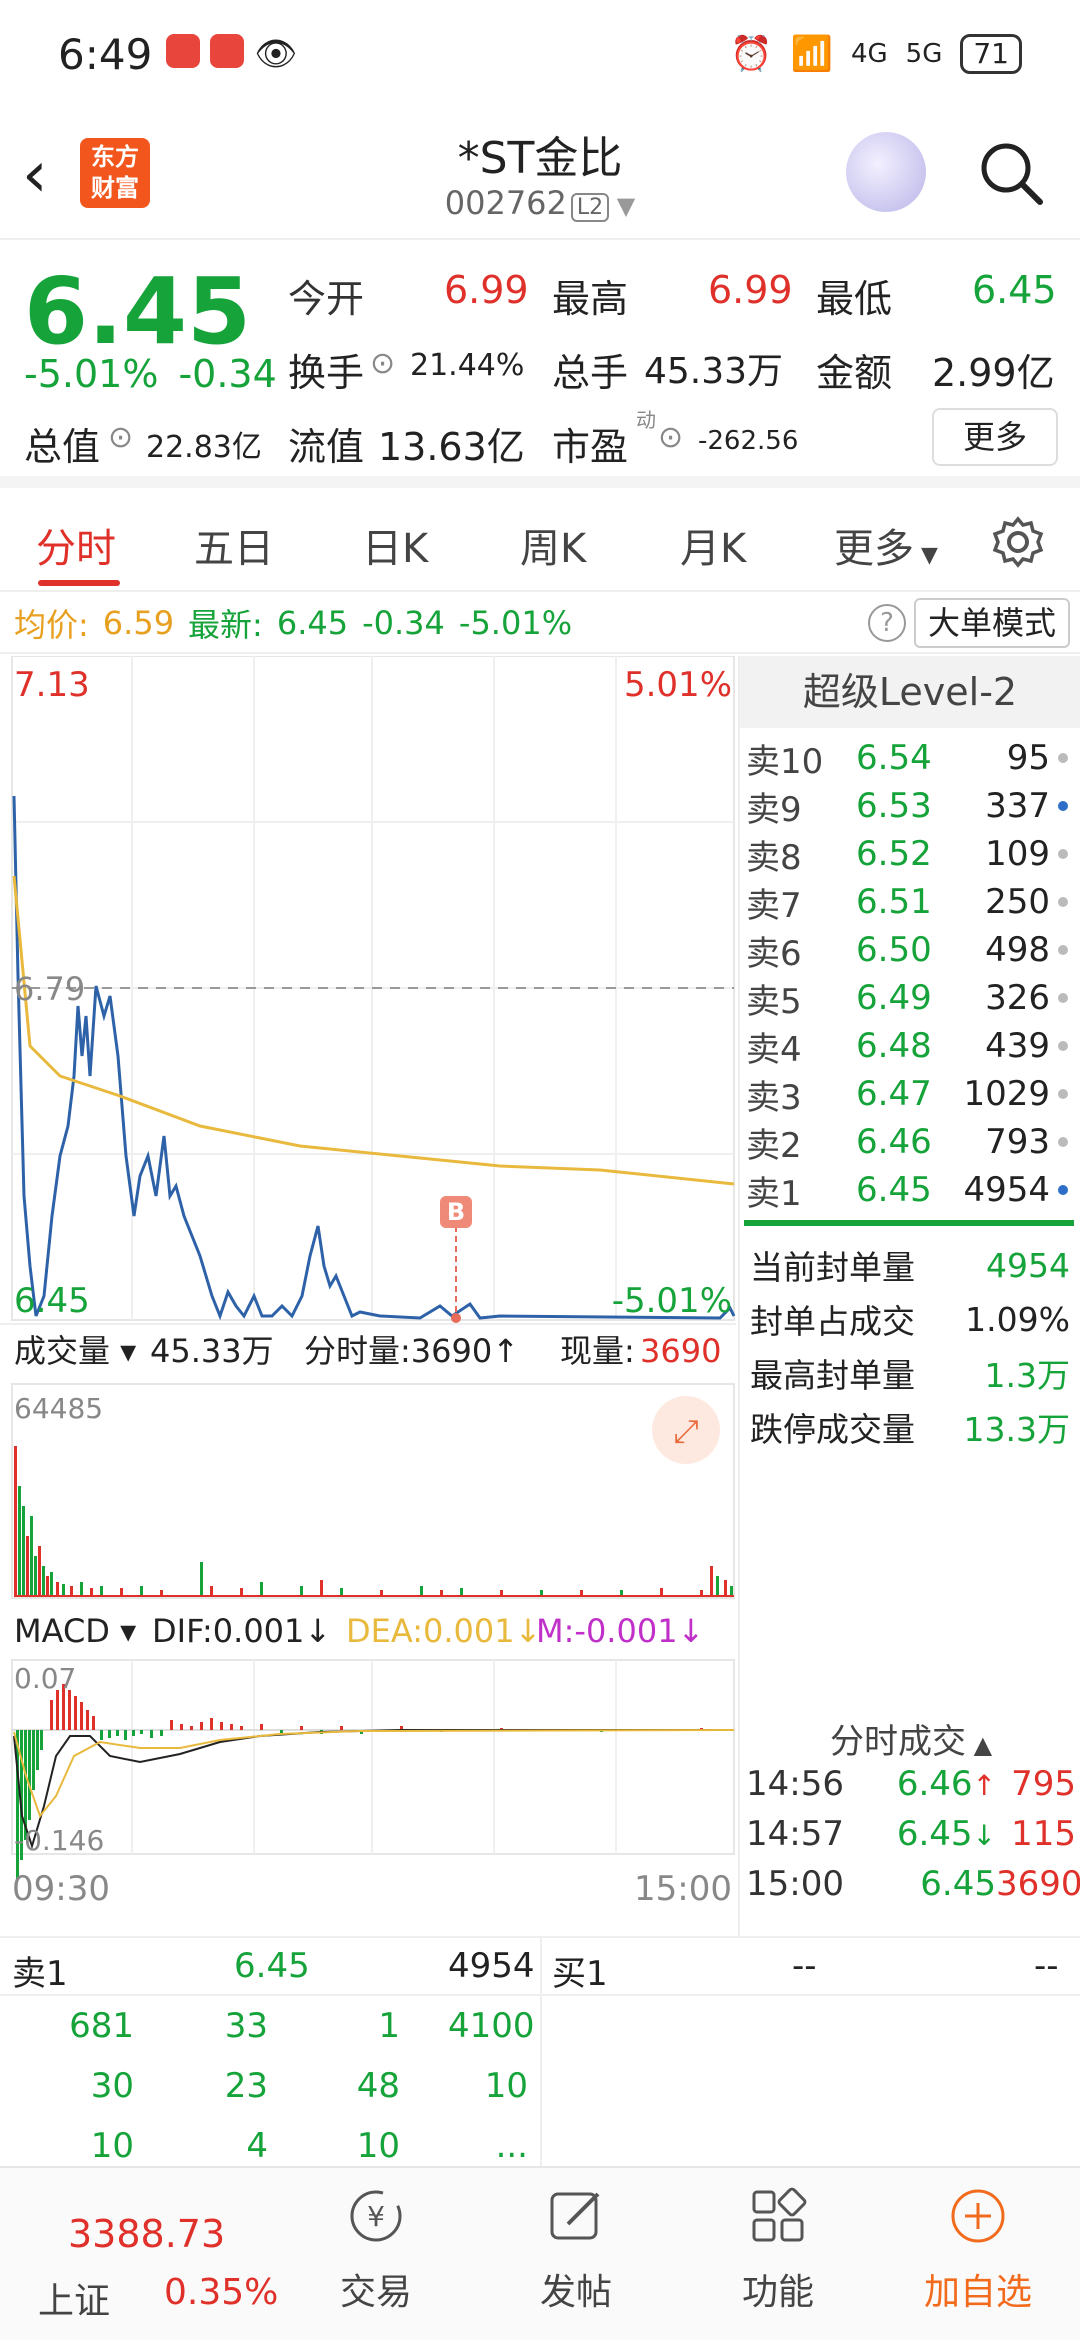 This screenshot has width=1080, height=2340. Describe the element at coordinates (894, 1094) in the screenshot. I see `ask-price: 6.47` at that location.